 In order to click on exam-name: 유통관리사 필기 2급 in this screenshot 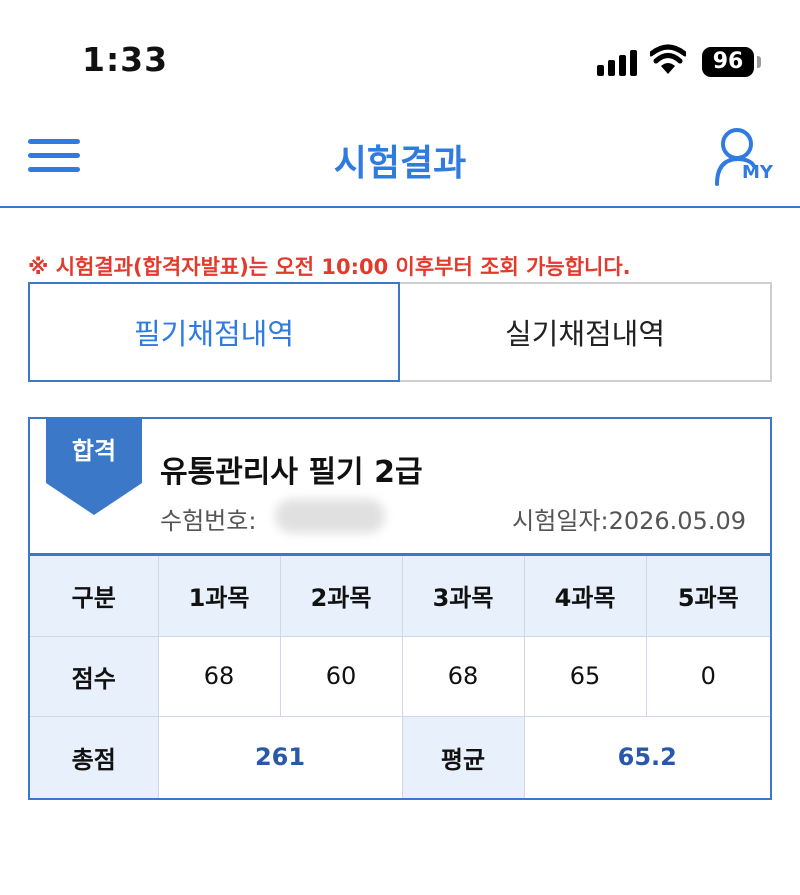, I will do `click(291, 472)`.